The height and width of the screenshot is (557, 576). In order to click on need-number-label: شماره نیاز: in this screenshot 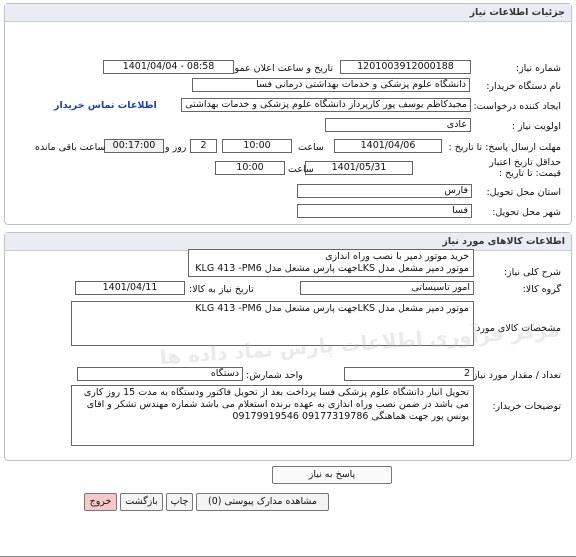, I will do `click(538, 68)`.